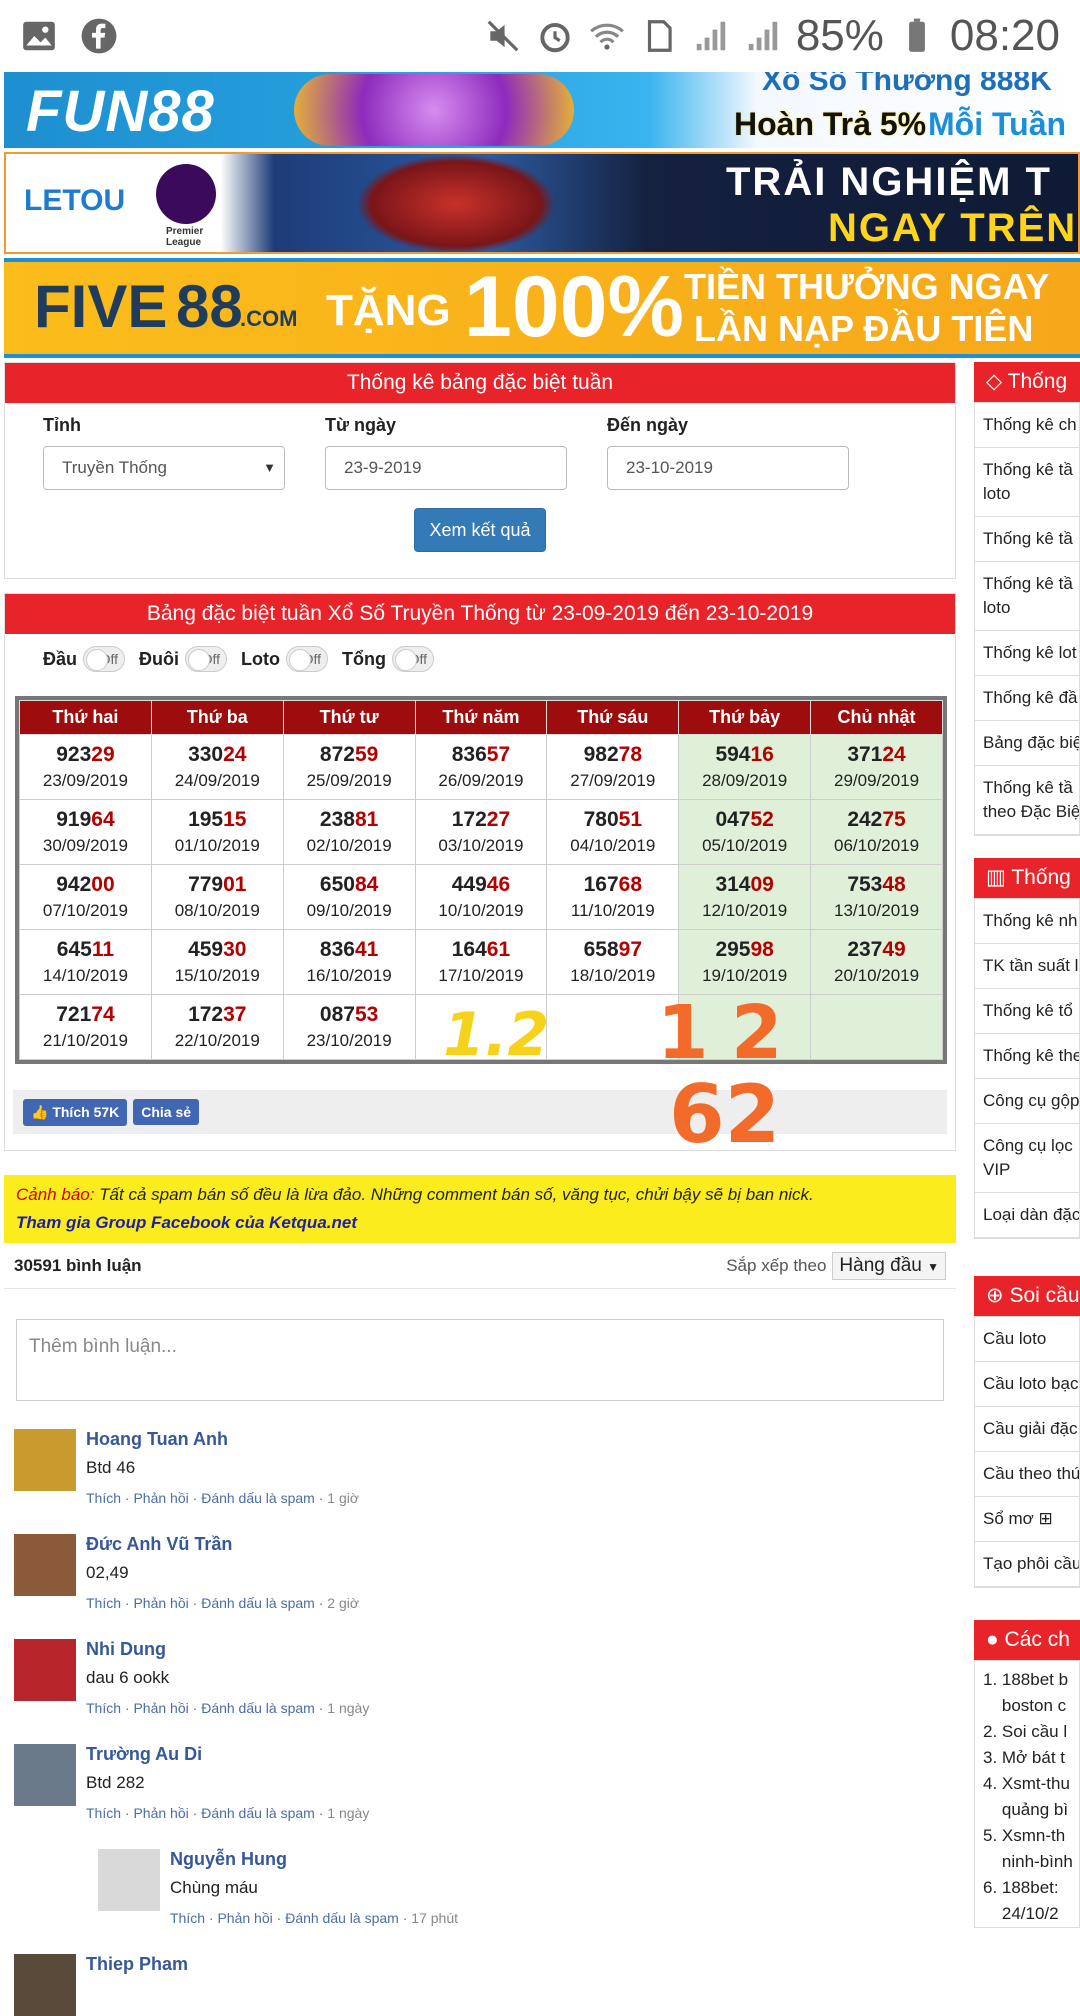 The width and height of the screenshot is (1080, 2016). What do you see at coordinates (612, 910) in the screenshot?
I see `result-date: 11/10/2019` at bounding box center [612, 910].